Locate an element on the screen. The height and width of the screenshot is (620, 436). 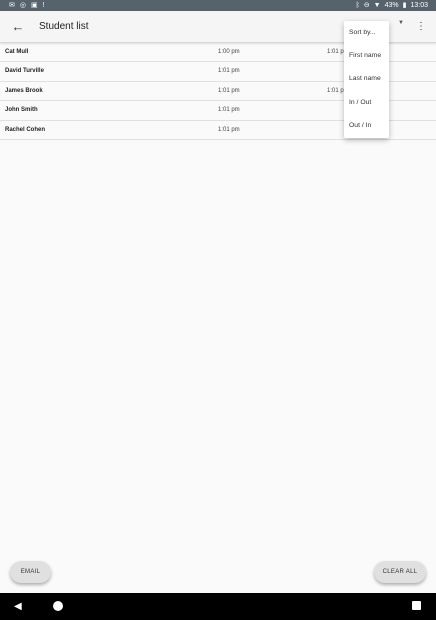
sync-icon: ◎ is located at coordinates (22, 5).